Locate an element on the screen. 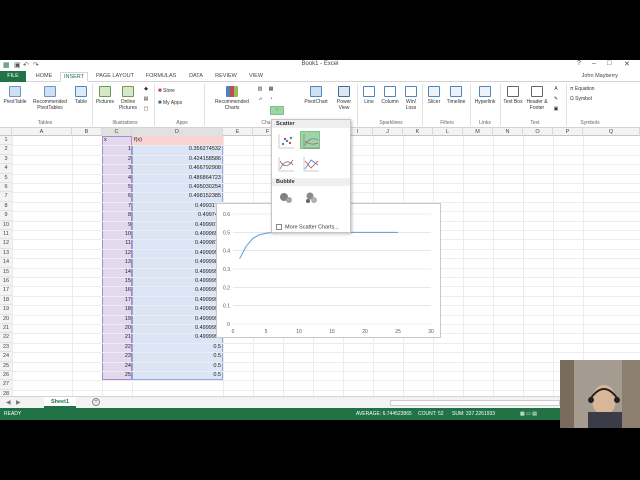  horizontal-scrollbar is located at coordinates (475, 403).